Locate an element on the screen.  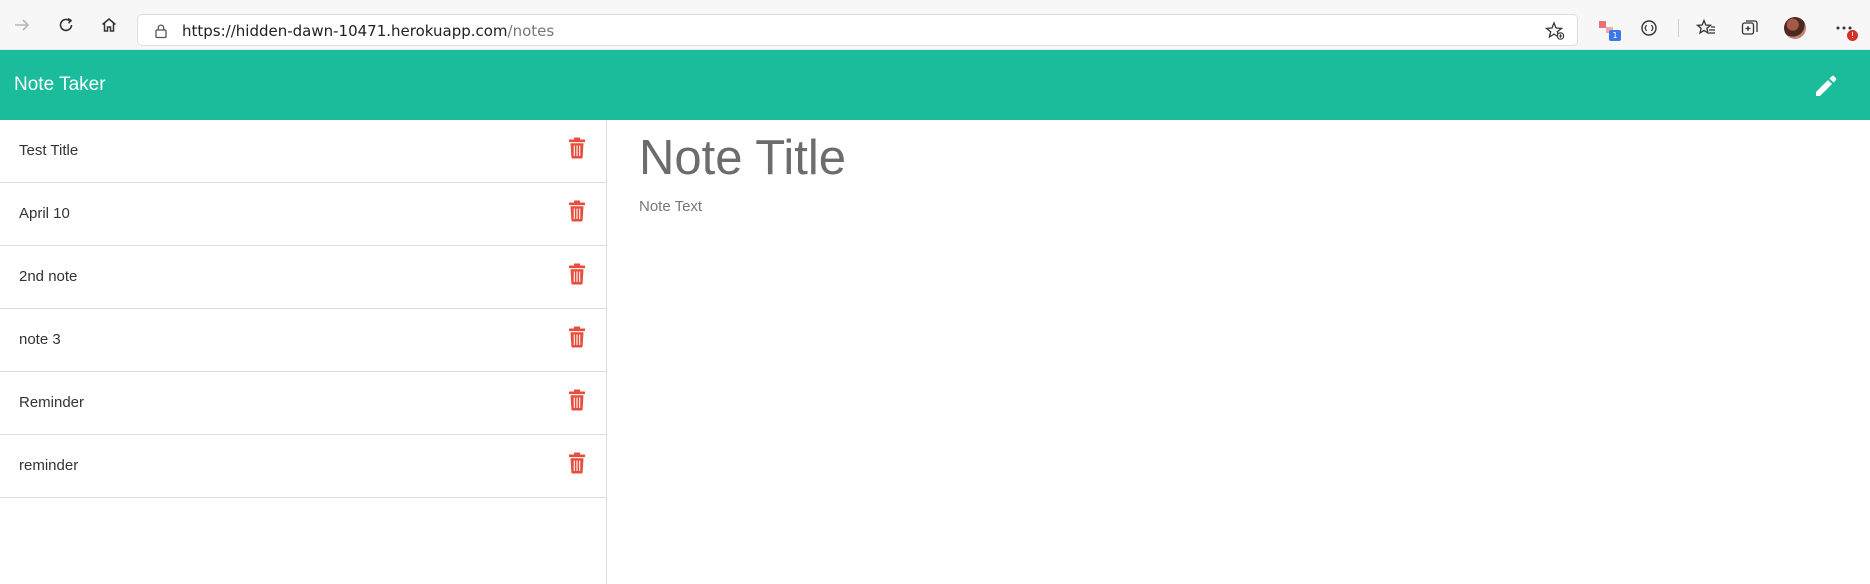
reader-mode-button is located at coordinates (1649, 28).